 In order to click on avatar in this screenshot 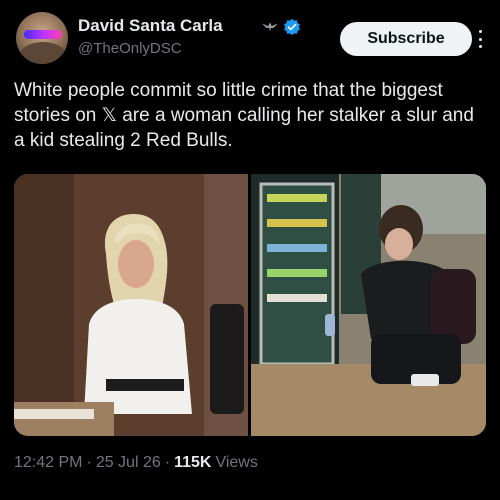, I will do `click(42, 38)`.